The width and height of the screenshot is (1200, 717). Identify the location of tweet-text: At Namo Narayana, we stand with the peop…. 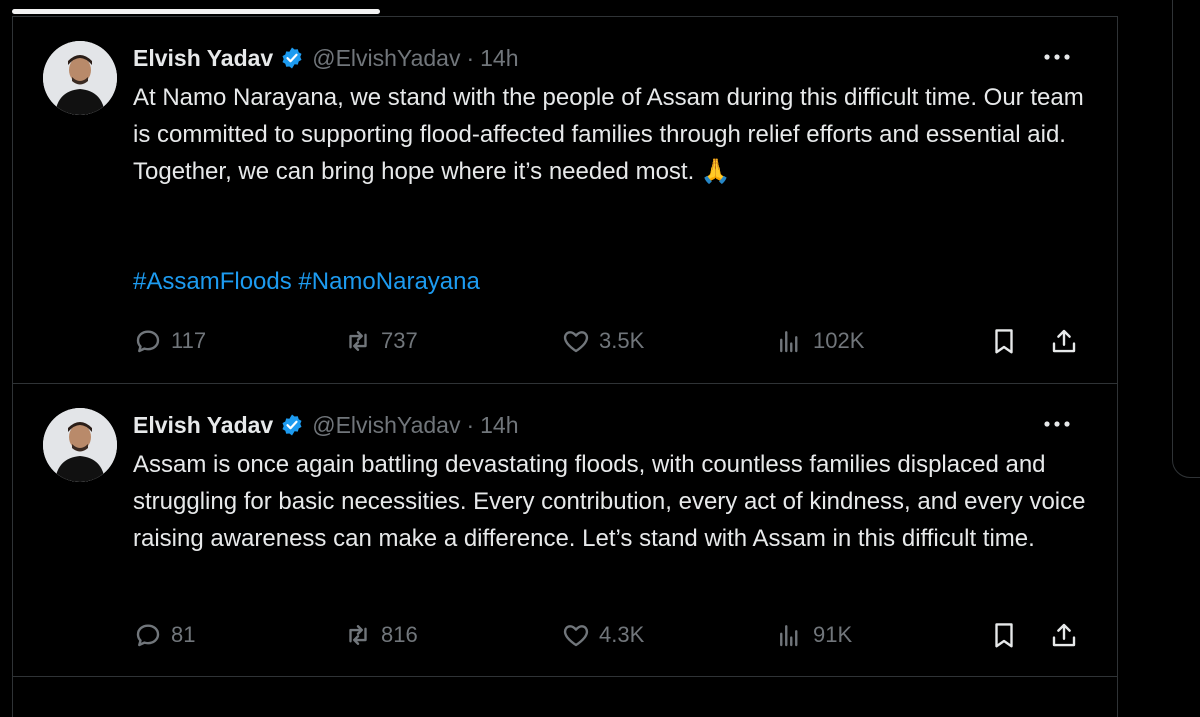
(608, 134).